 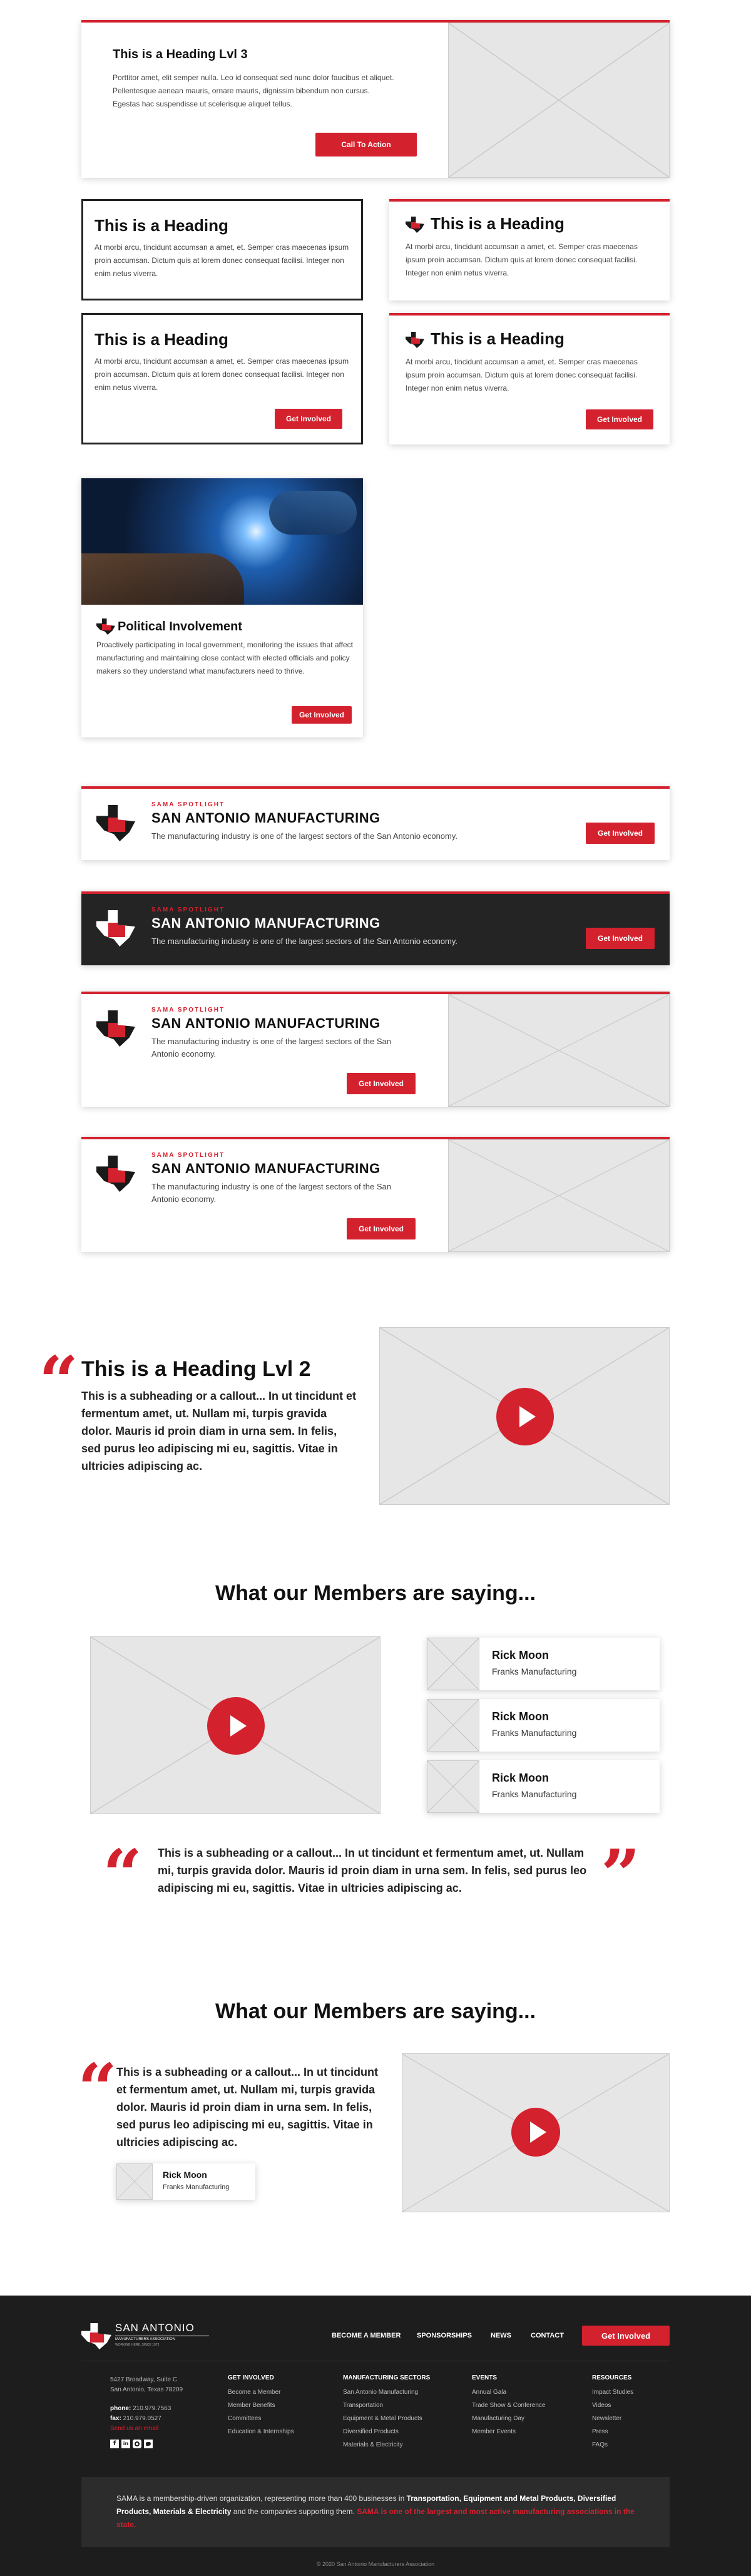 What do you see at coordinates (501, 2335) in the screenshot?
I see `nav-news: NEWS` at bounding box center [501, 2335].